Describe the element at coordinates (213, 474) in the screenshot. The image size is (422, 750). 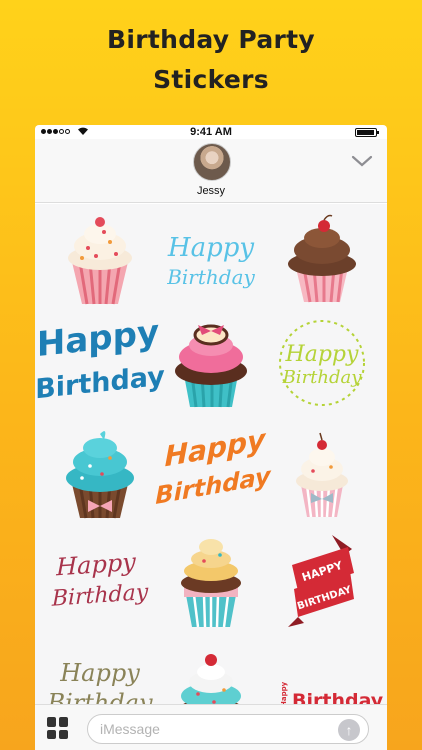
I see `sticker-happy-birthday-orange: Happy Birthday` at that location.